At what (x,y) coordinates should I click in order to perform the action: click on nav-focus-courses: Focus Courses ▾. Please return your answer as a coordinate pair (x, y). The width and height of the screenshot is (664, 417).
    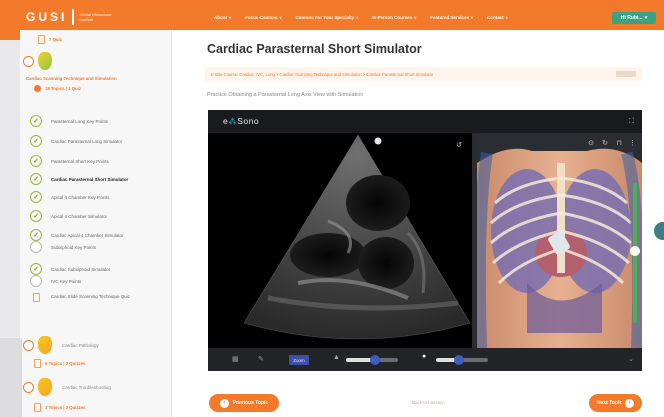
    Looking at the image, I should click on (263, 17).